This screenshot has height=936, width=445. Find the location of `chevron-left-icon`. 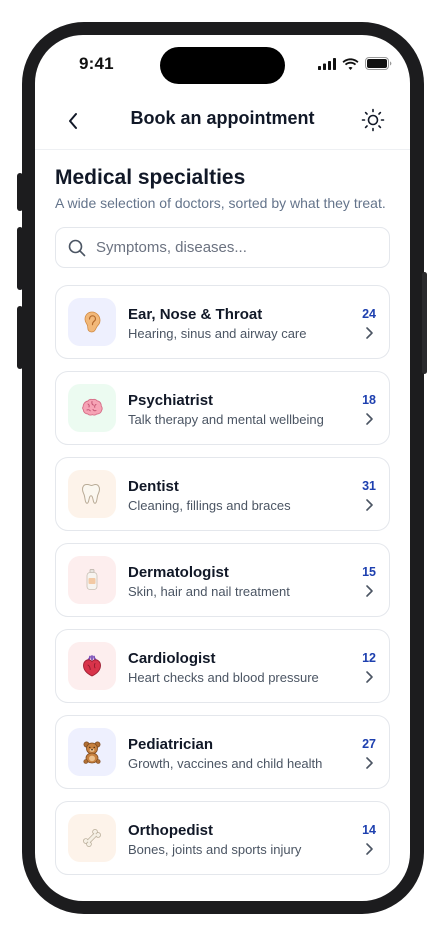

chevron-left-icon is located at coordinates (73, 121).